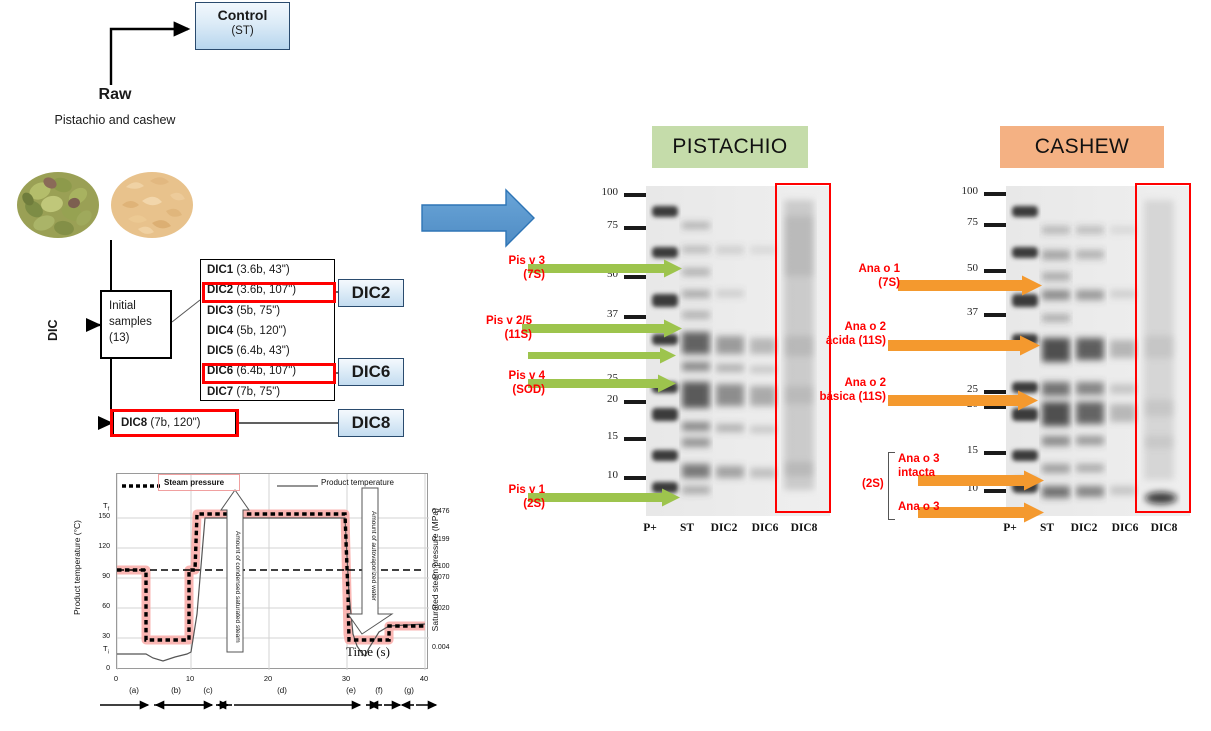 Image resolution: width=1211 pixels, height=731 pixels. Describe the element at coordinates (220, 391) in the screenshot. I see `treatment-code: DIC7` at that location.